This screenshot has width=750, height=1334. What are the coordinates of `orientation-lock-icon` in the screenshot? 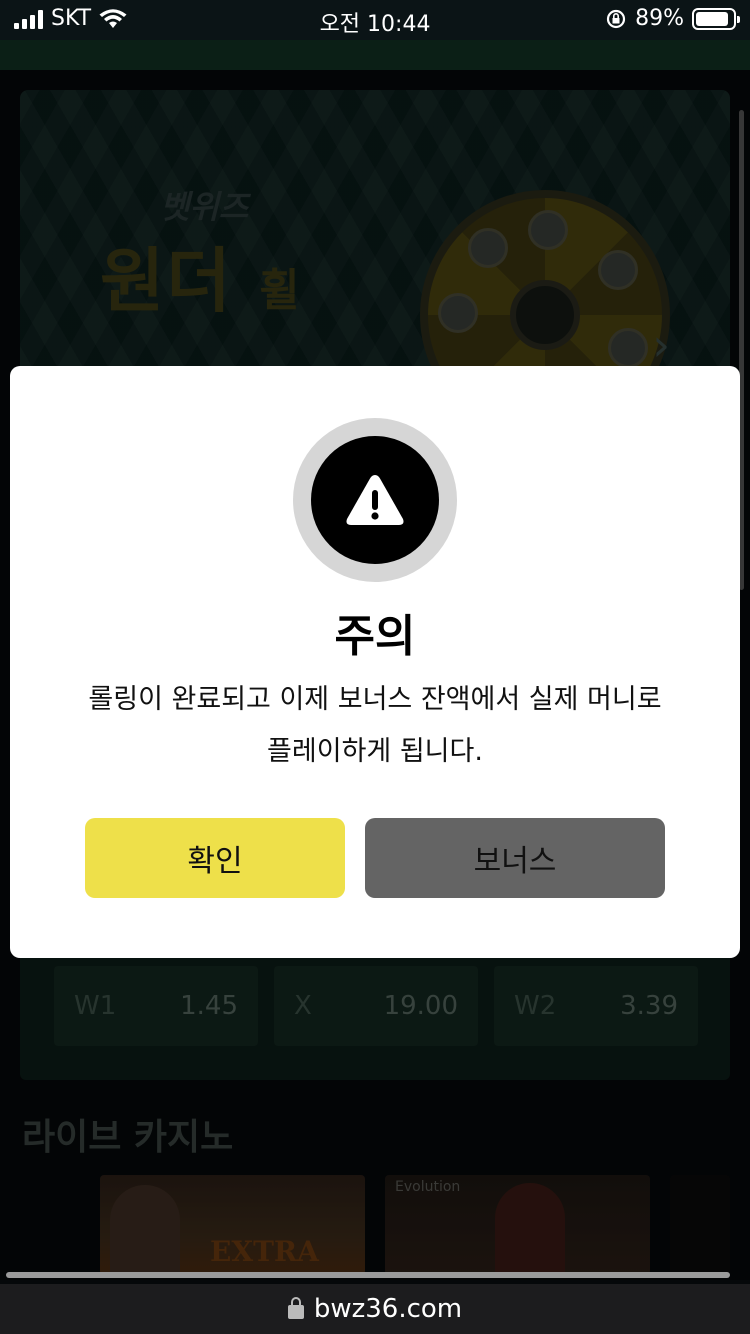 It's located at (616, 18).